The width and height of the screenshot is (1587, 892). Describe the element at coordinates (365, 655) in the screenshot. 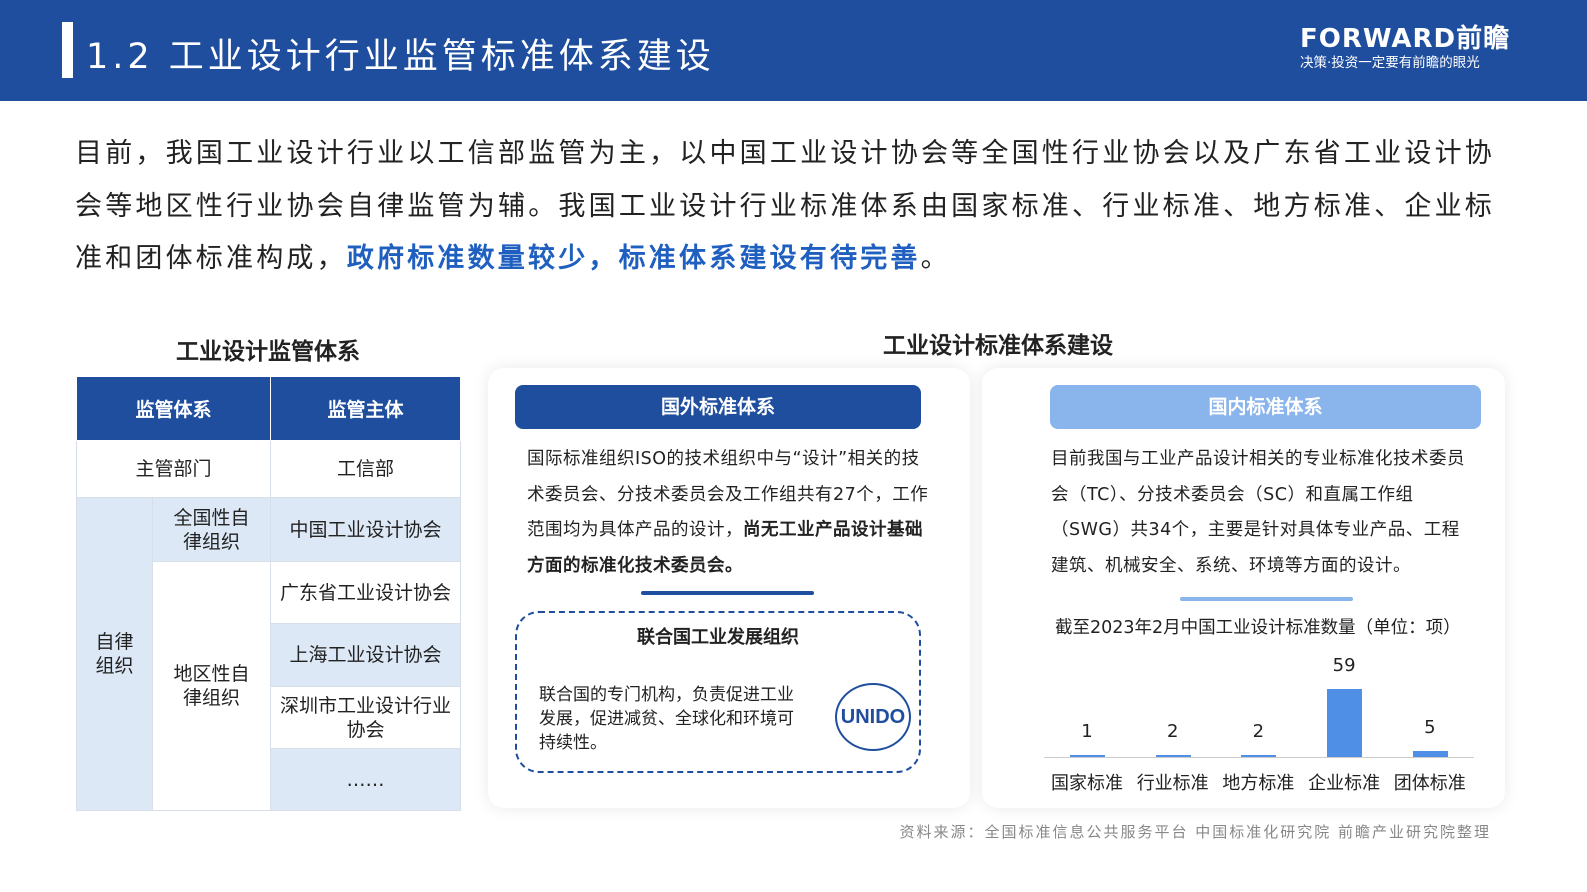

I see `table-cell: 上海工业设计协会` at that location.